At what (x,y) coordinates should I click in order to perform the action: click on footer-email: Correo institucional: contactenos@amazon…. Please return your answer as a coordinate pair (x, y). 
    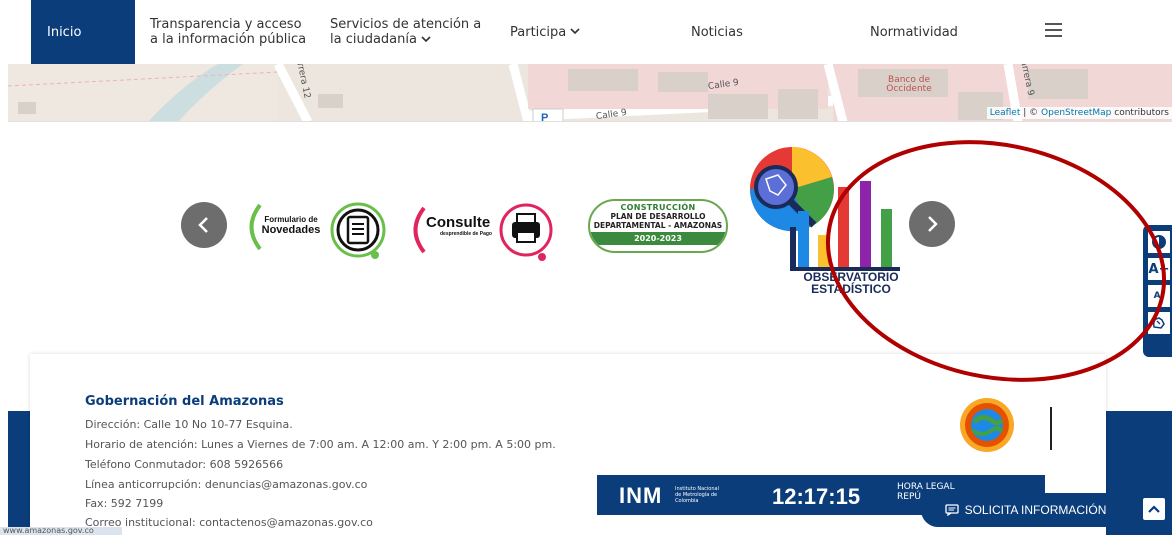
    Looking at the image, I should click on (229, 522).